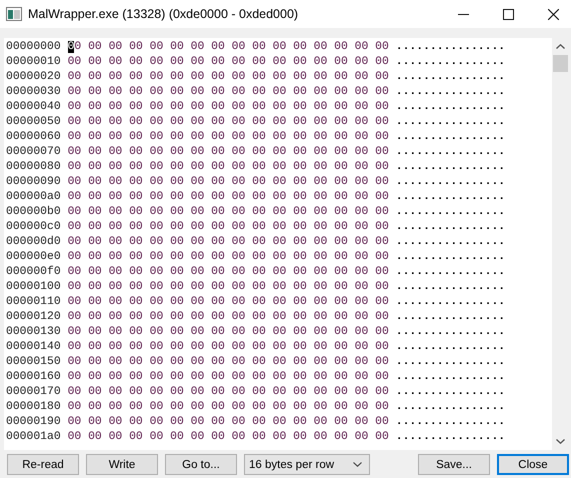 The image size is (571, 478). I want to click on offset-text: 000000c0, so click(33, 227).